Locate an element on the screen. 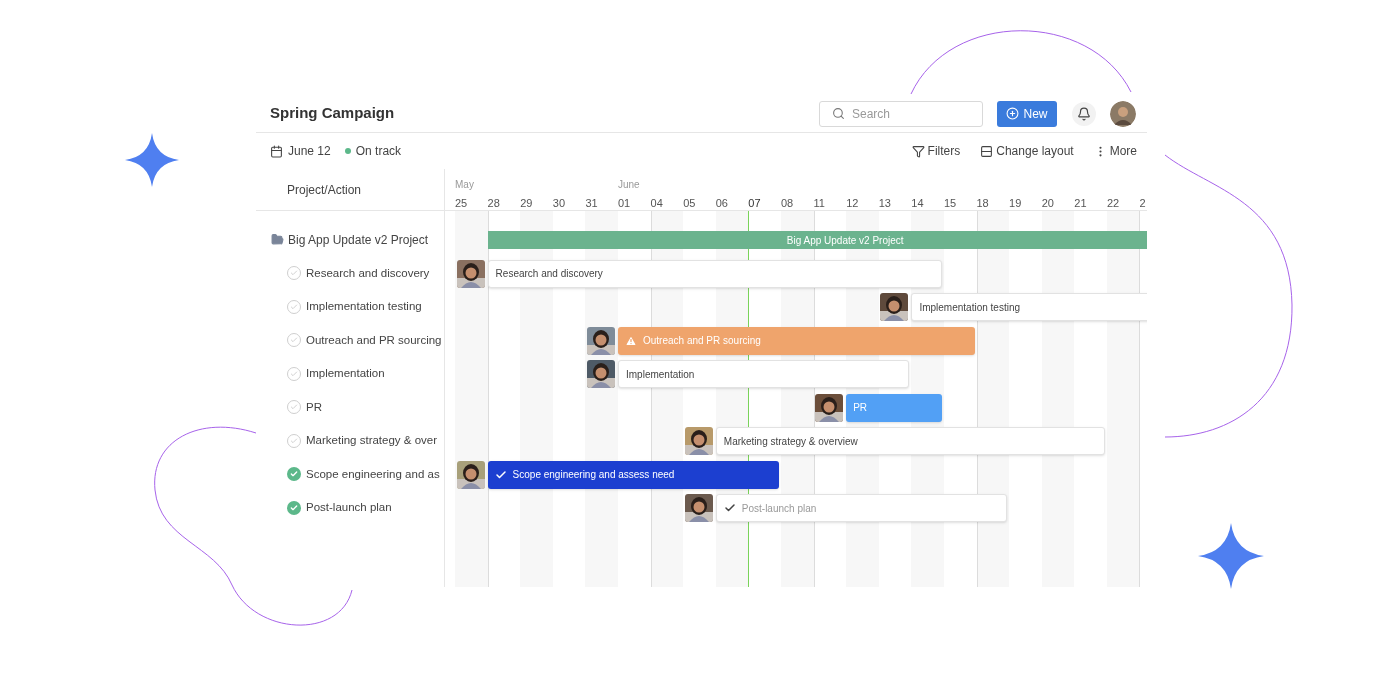 The height and width of the screenshot is (696, 1397). task-name: Marketing strategy & over is located at coordinates (372, 441).